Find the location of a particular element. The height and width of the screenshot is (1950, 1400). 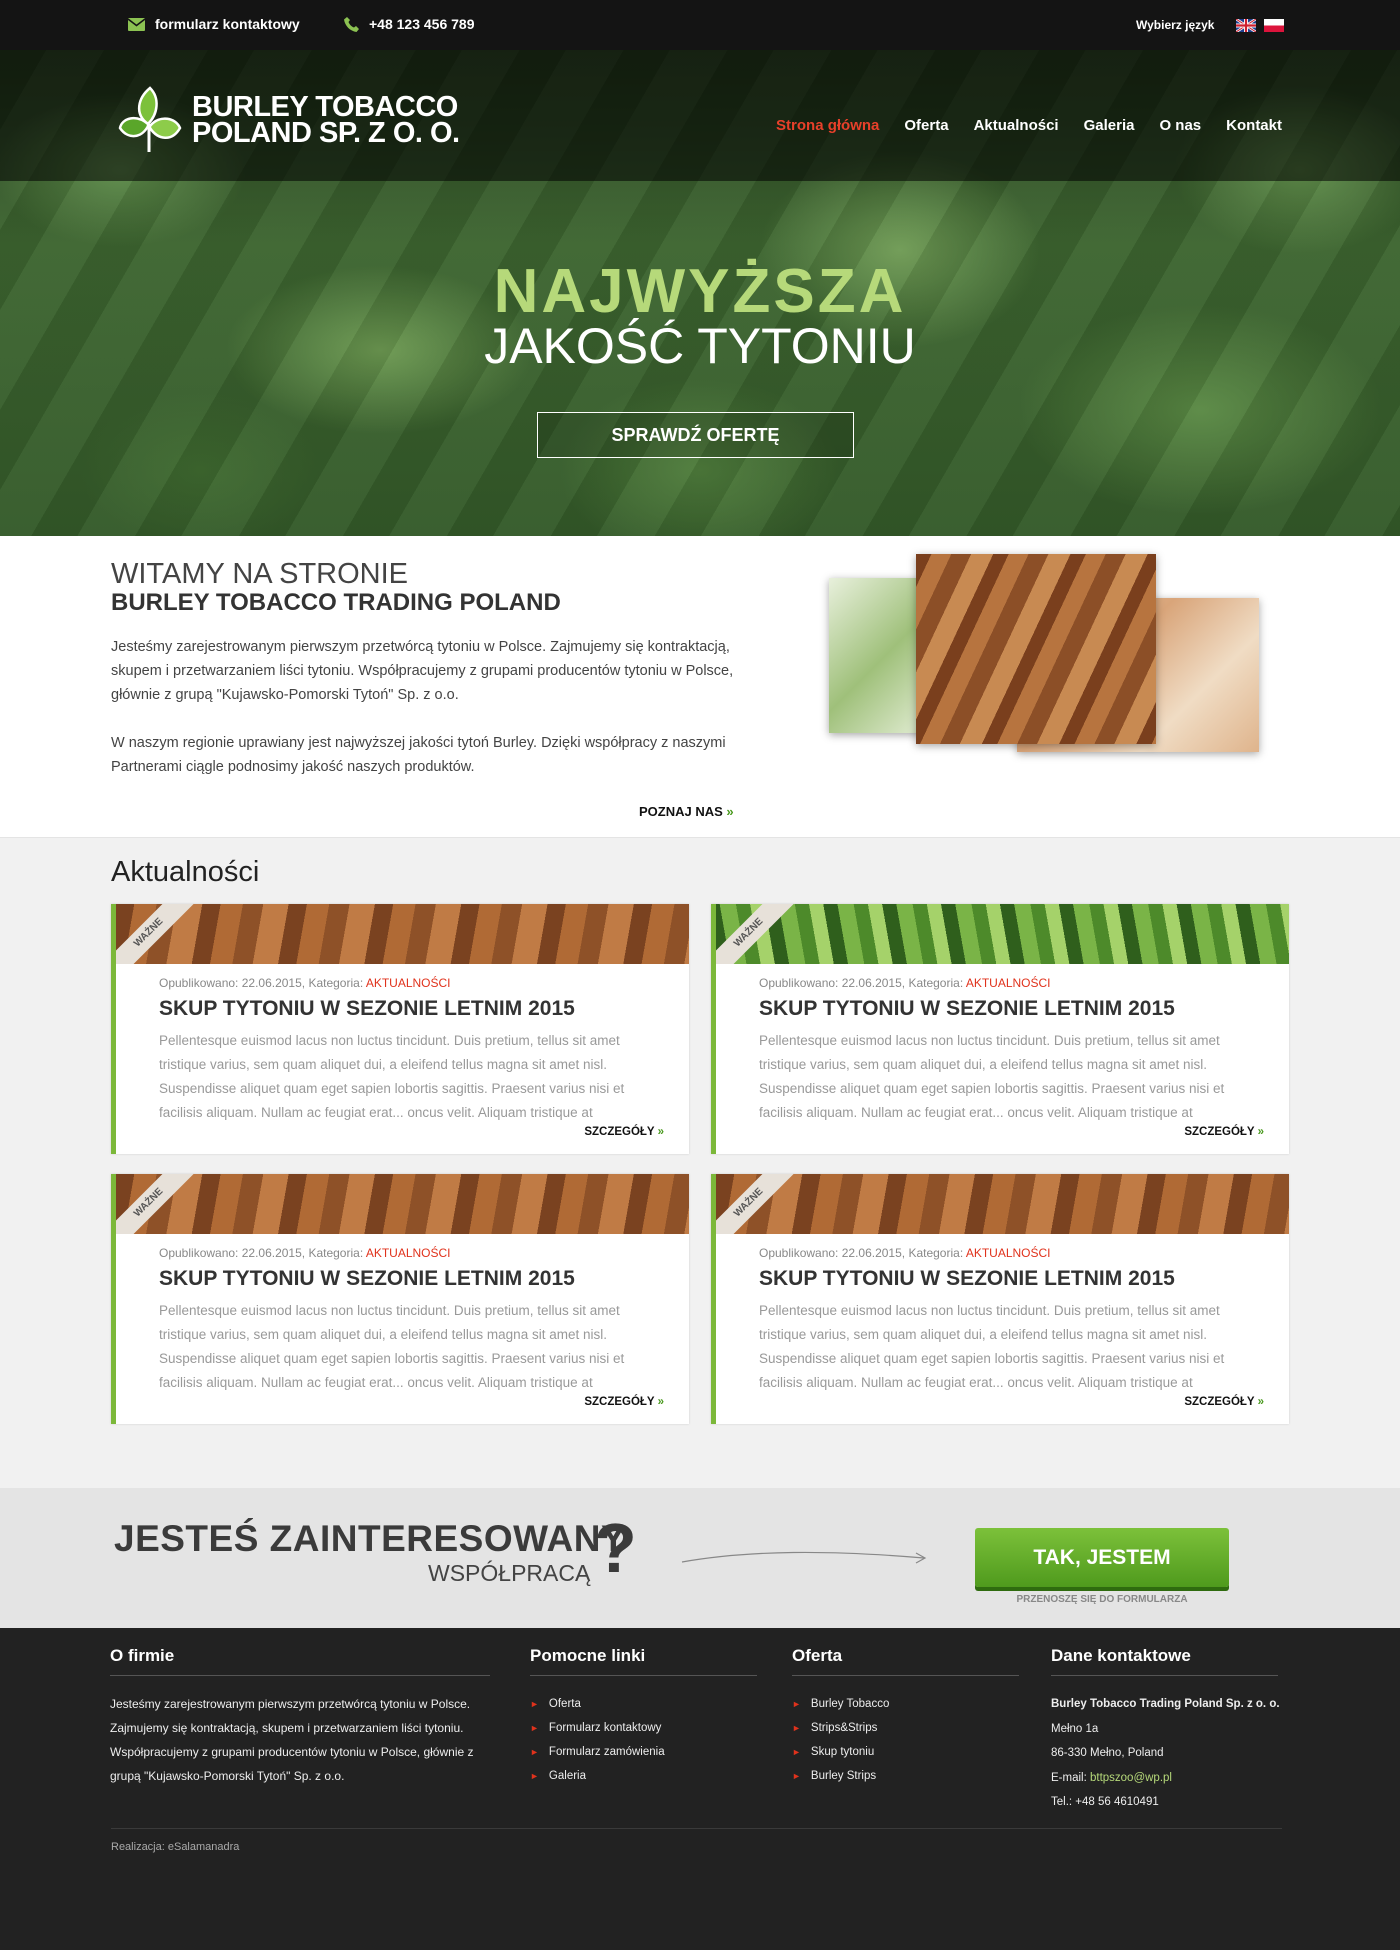

leaf-logo-icon is located at coordinates (150, 119).